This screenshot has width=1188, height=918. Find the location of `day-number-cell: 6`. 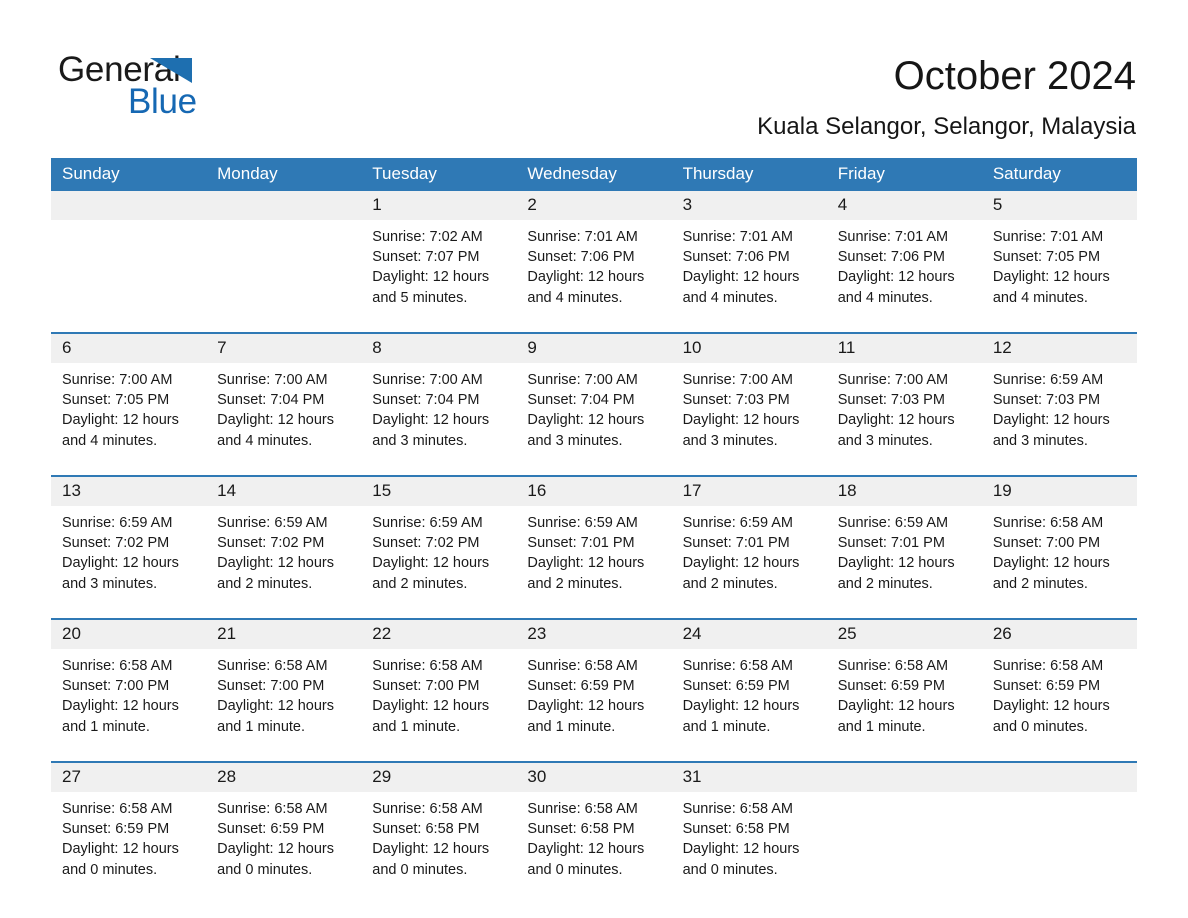

day-number-cell: 6 is located at coordinates (129, 347).